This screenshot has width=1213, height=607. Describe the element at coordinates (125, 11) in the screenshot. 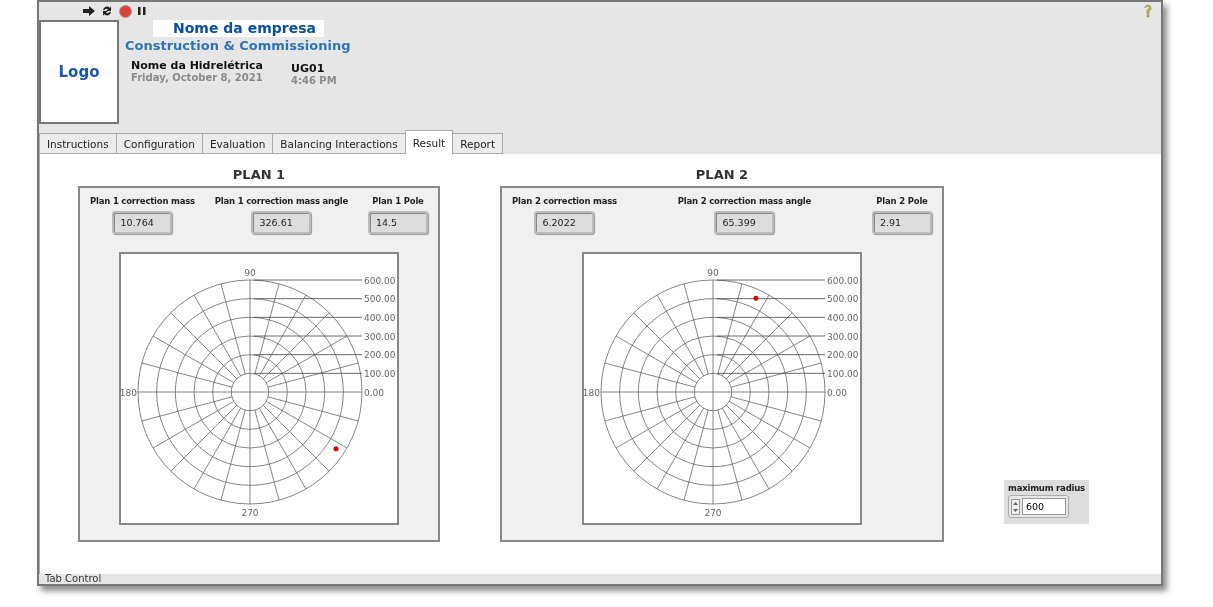

I see `stop-icon` at that location.